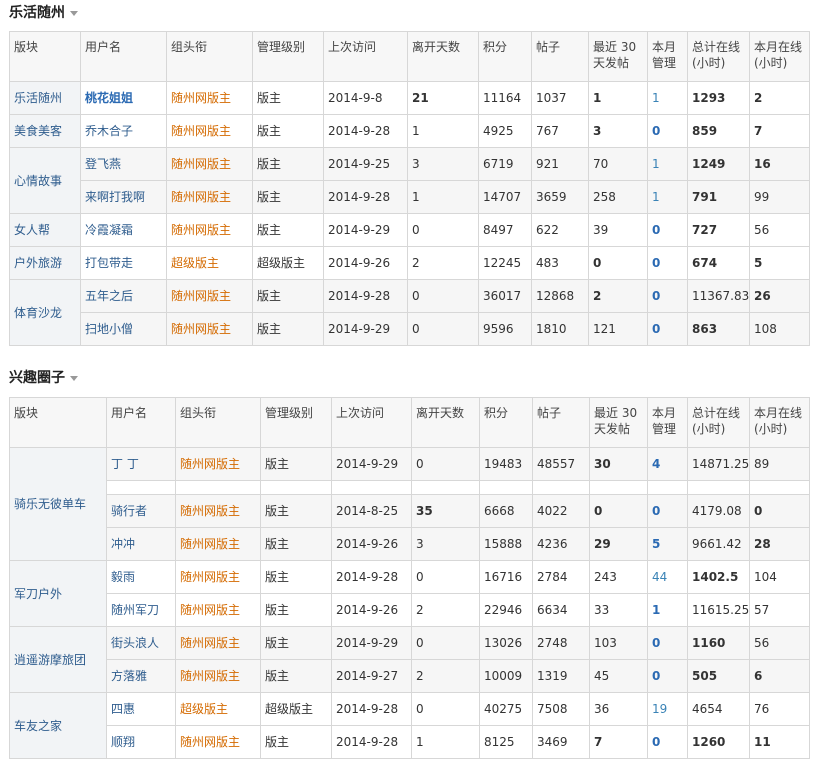 This screenshot has width=821, height=759. What do you see at coordinates (618, 544) in the screenshot?
I see `recent-posts: 29` at bounding box center [618, 544].